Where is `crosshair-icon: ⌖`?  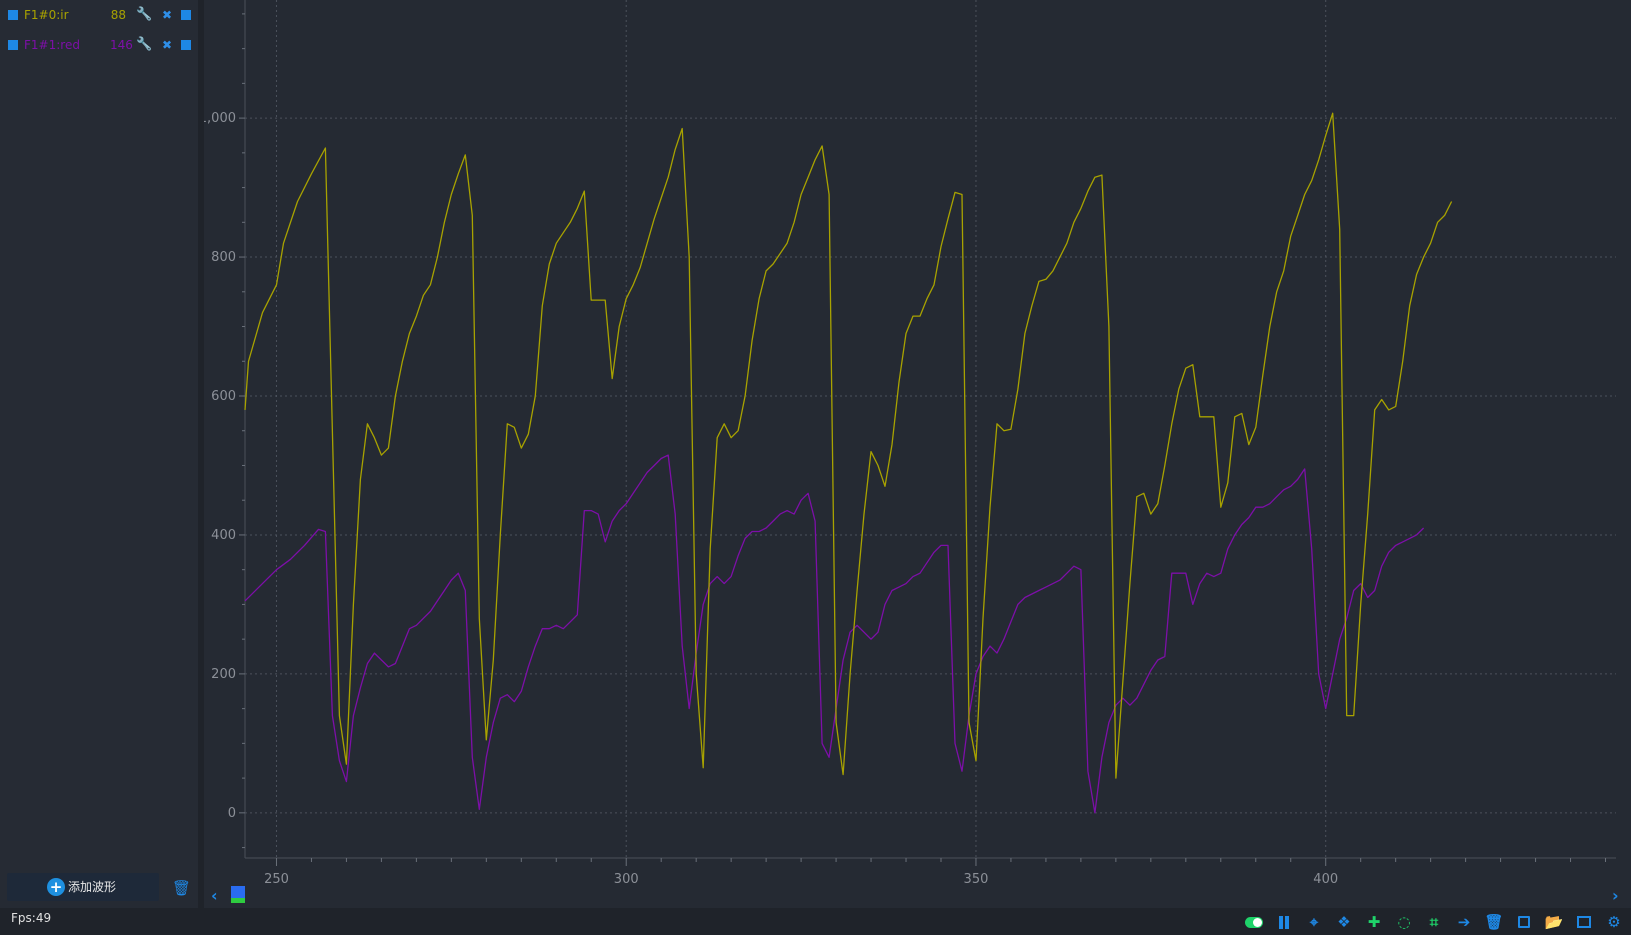 crosshair-icon: ⌖ is located at coordinates (1314, 922).